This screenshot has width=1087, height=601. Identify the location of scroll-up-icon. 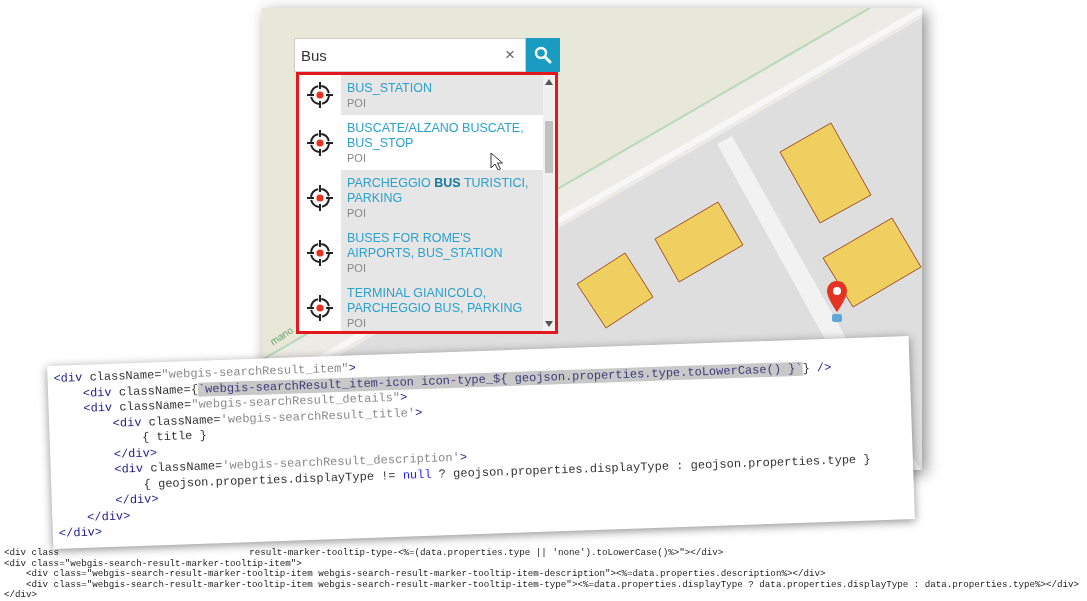
(549, 82).